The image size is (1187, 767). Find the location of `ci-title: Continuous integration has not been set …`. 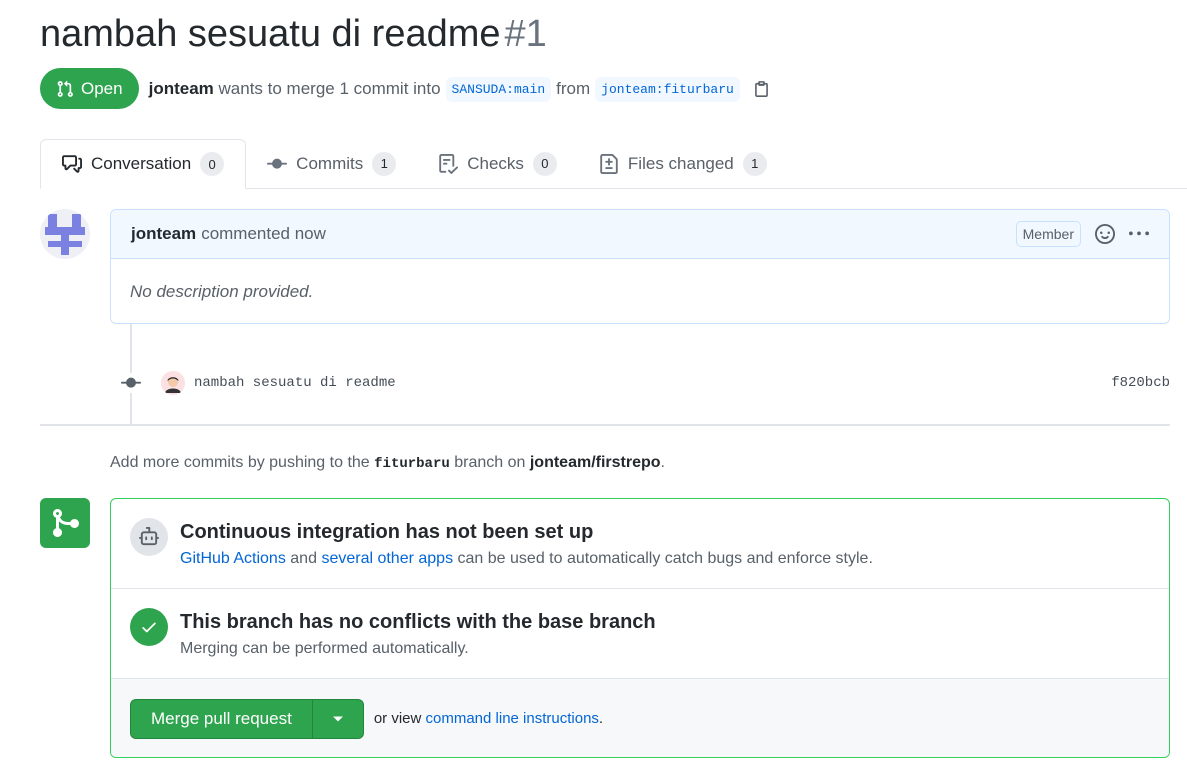

ci-title: Continuous integration has not been set … is located at coordinates (387, 532).